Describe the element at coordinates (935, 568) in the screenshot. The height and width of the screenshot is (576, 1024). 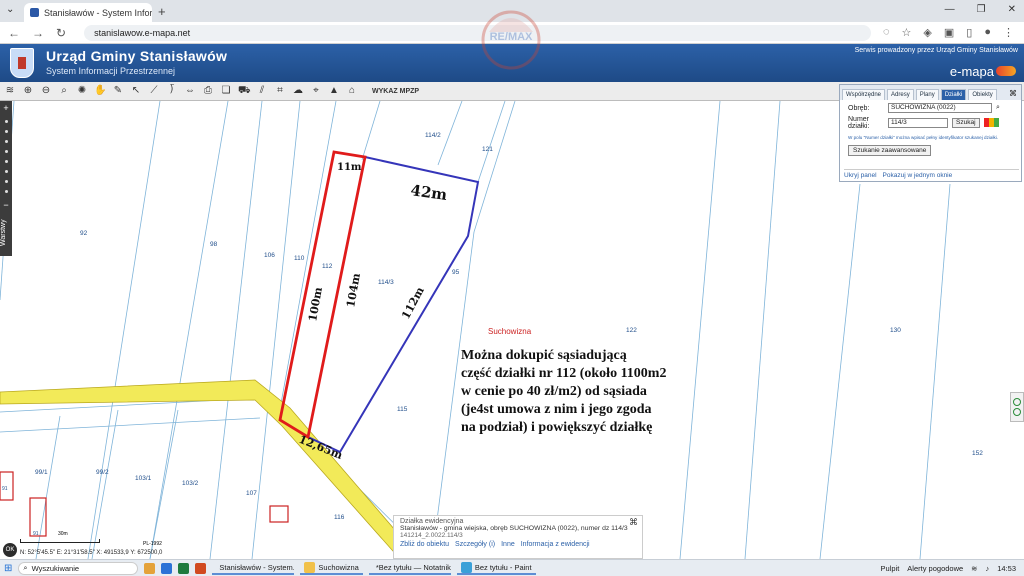
I see `weather-widget: Alerty pogodowe` at that location.